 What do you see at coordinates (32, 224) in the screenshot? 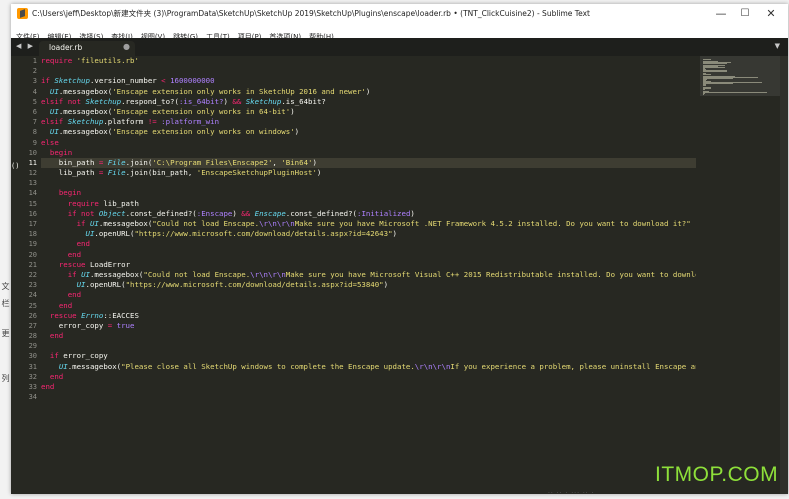
I see `line-number: 17` at bounding box center [32, 224].